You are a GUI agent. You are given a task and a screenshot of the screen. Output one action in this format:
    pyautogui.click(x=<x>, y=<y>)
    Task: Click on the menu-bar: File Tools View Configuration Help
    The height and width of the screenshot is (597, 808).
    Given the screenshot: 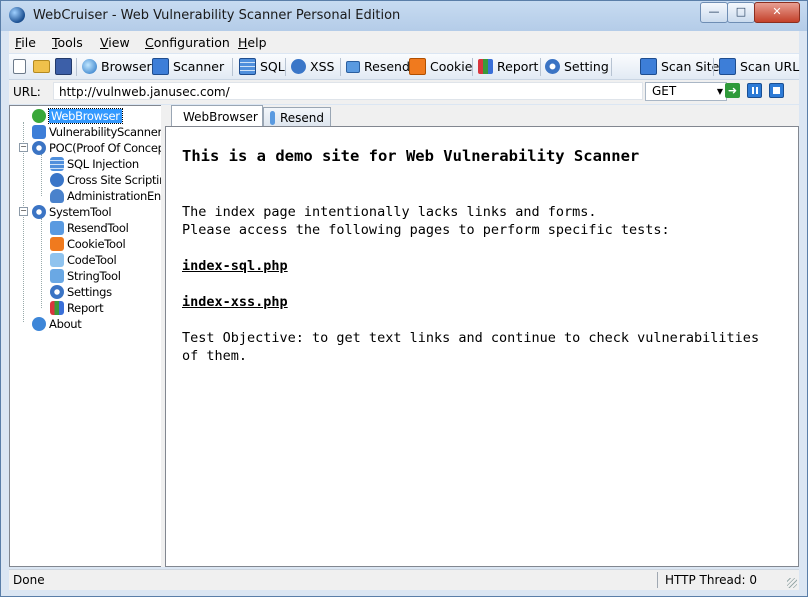 What is the action you would take?
    pyautogui.click(x=404, y=42)
    